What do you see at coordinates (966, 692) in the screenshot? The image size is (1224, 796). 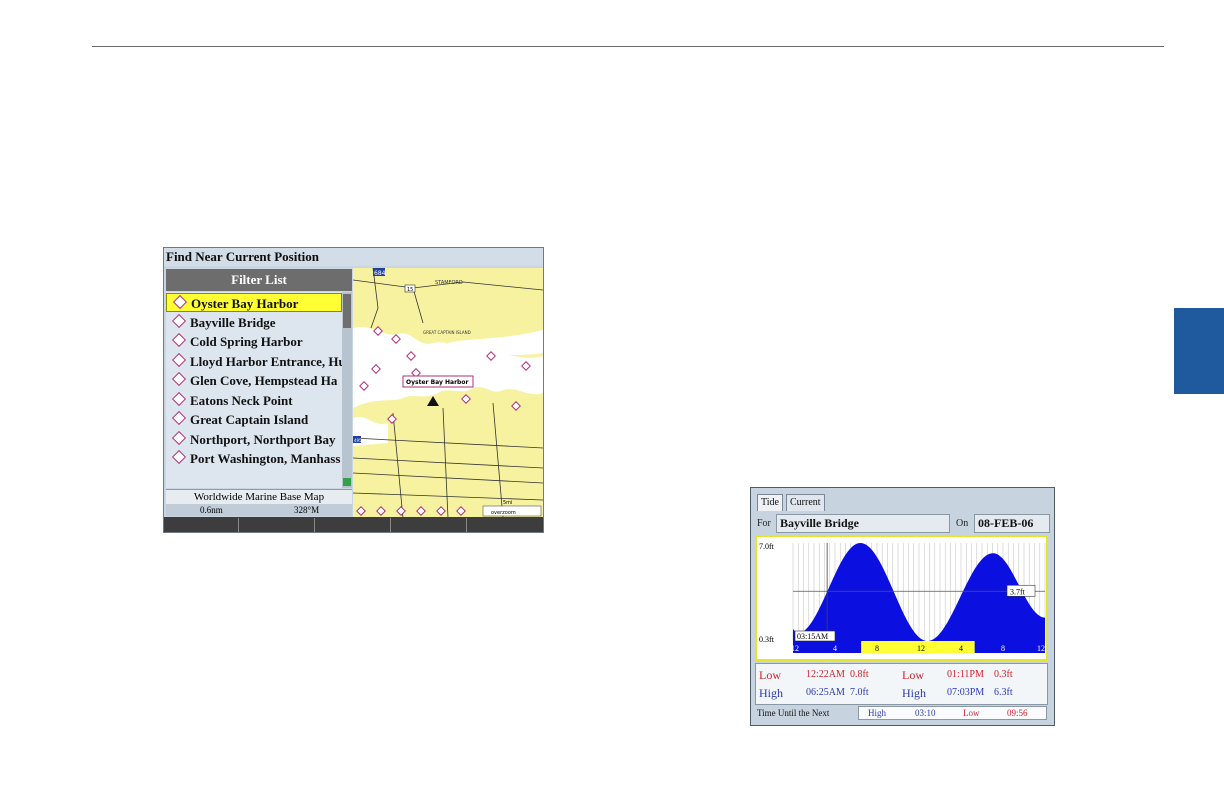 I see `high2-time: 07:03PM` at bounding box center [966, 692].